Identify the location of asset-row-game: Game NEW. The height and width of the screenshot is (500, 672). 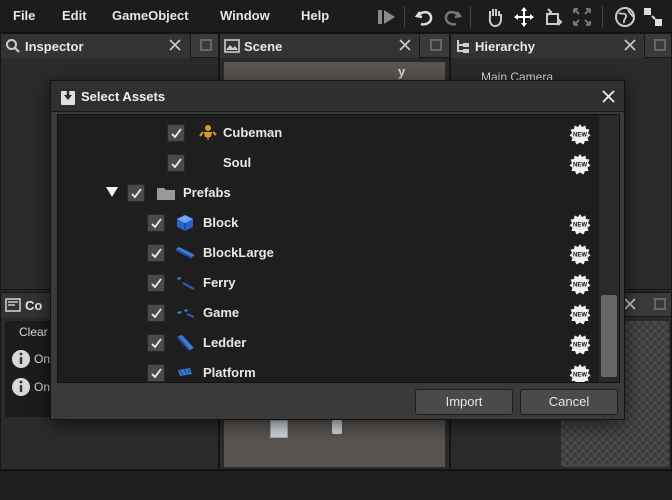
(328, 312).